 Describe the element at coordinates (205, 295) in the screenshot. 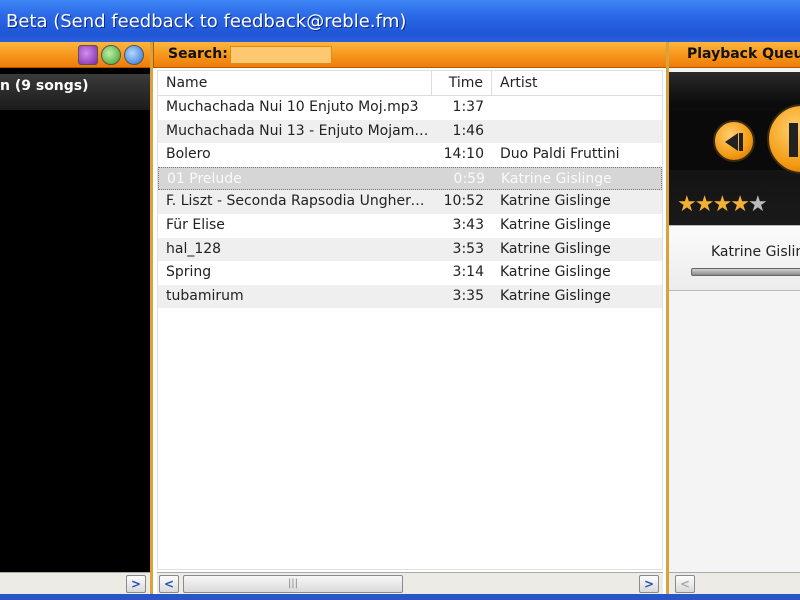

I see `song-name: tubamirum` at that location.